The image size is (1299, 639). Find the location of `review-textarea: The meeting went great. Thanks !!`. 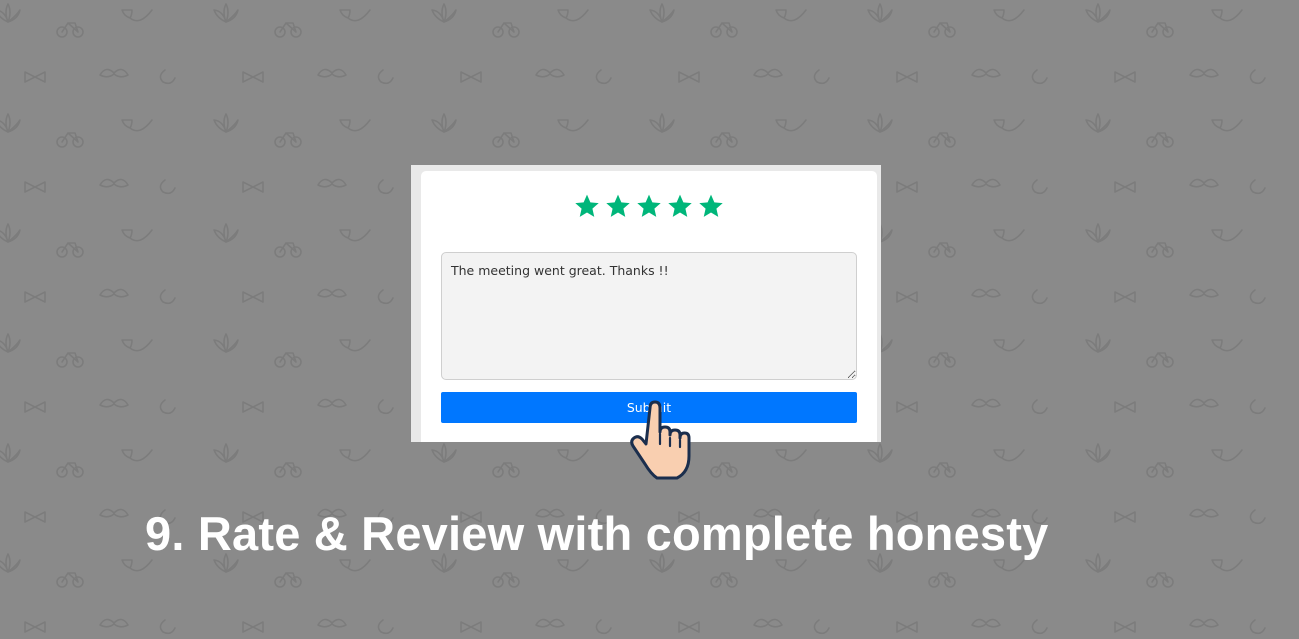

review-textarea: The meeting went great. Thanks !! is located at coordinates (649, 316).